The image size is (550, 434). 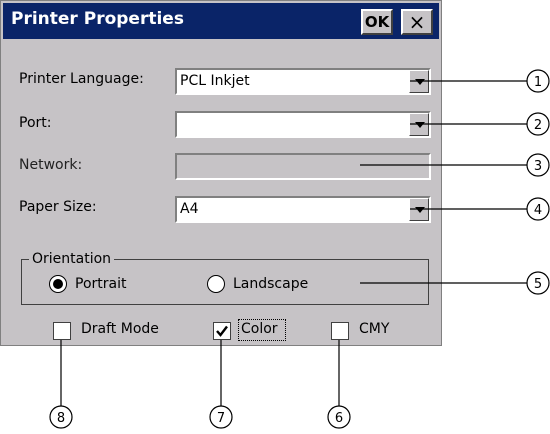 What do you see at coordinates (538, 125) in the screenshot?
I see `callout-2: 2` at bounding box center [538, 125].